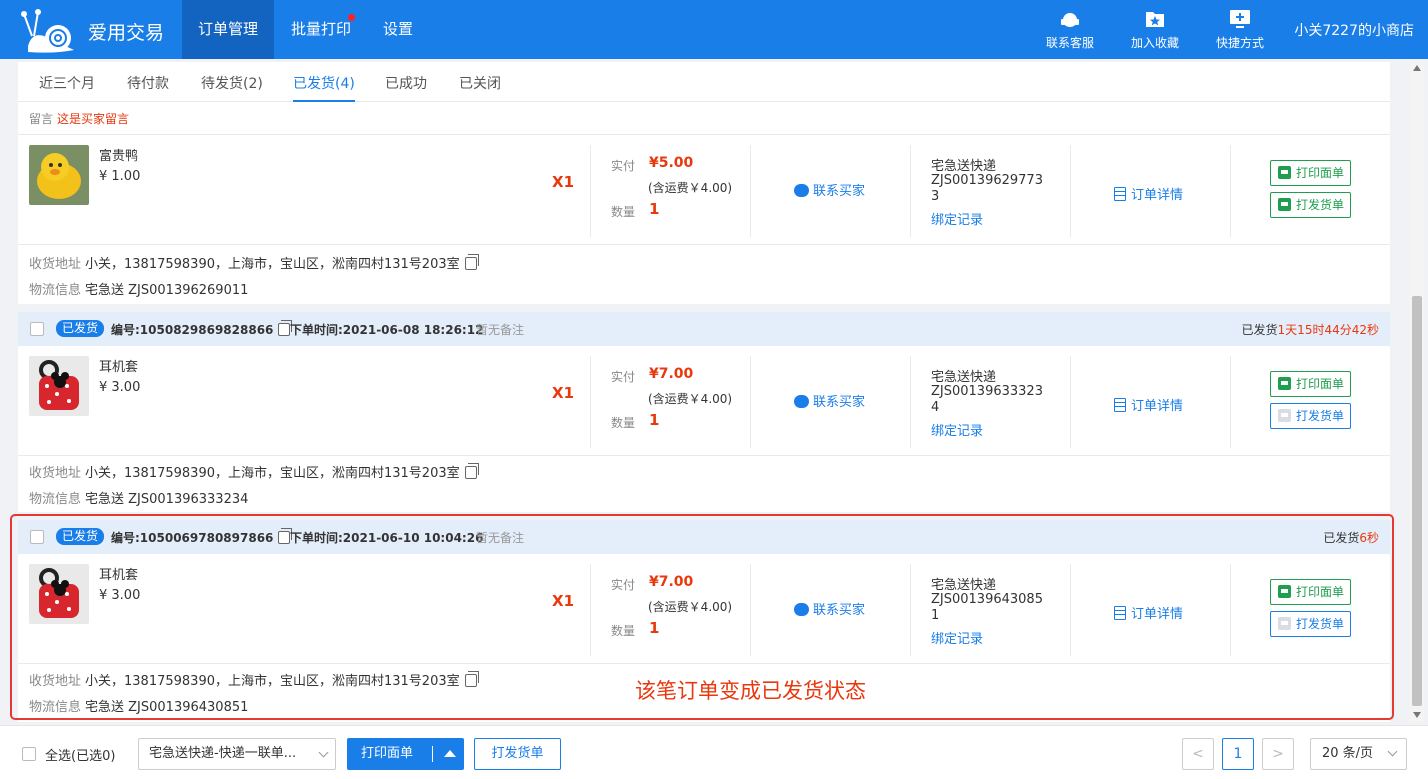 The height and width of the screenshot is (779, 1428). I want to click on vertical-scrollbar, so click(1417, 392).